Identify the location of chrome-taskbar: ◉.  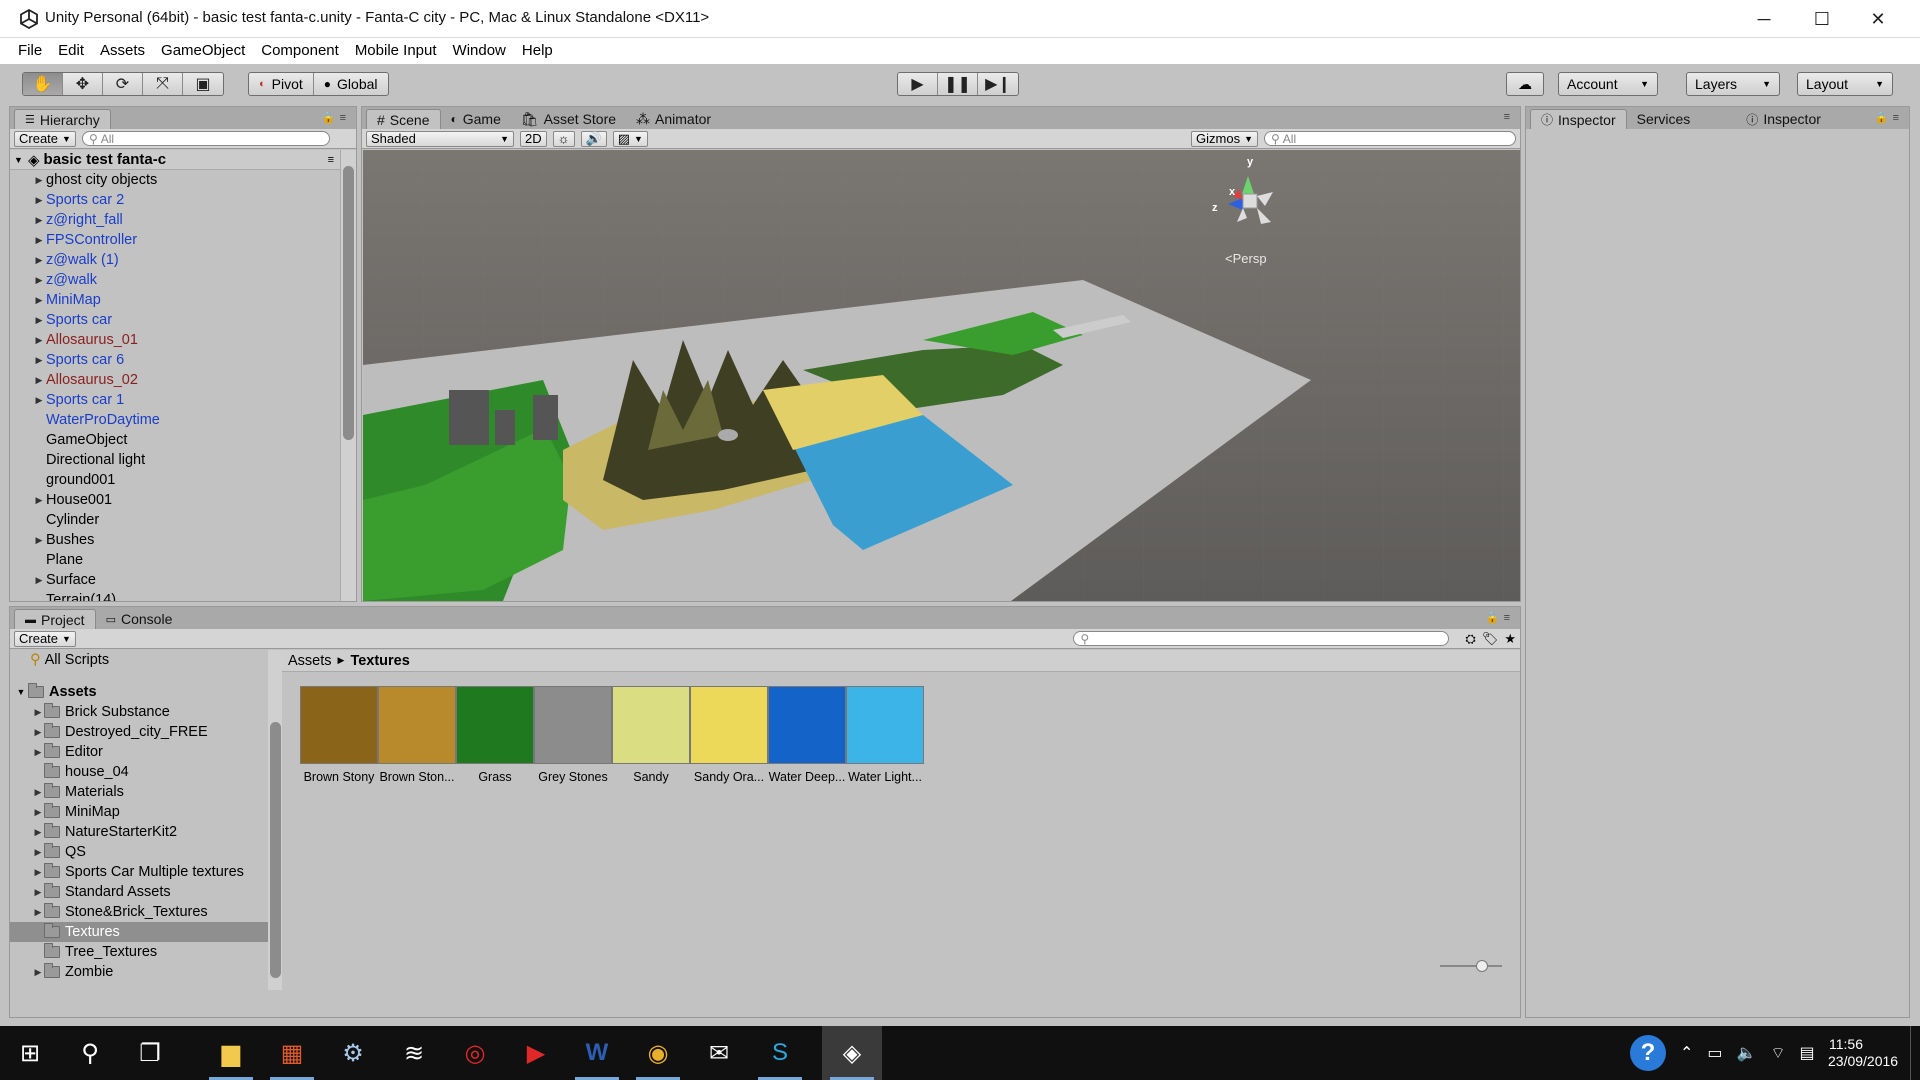
(658, 1053).